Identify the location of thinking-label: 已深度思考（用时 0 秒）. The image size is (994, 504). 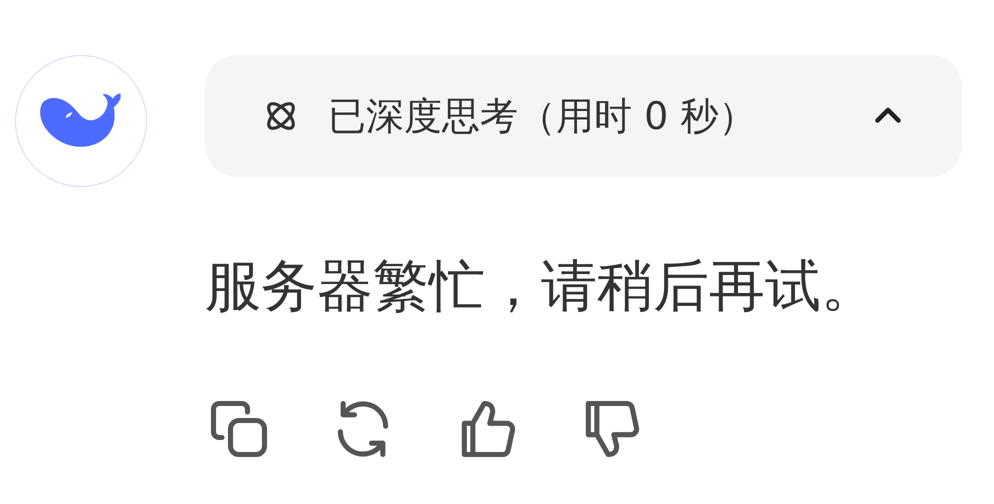
(543, 116).